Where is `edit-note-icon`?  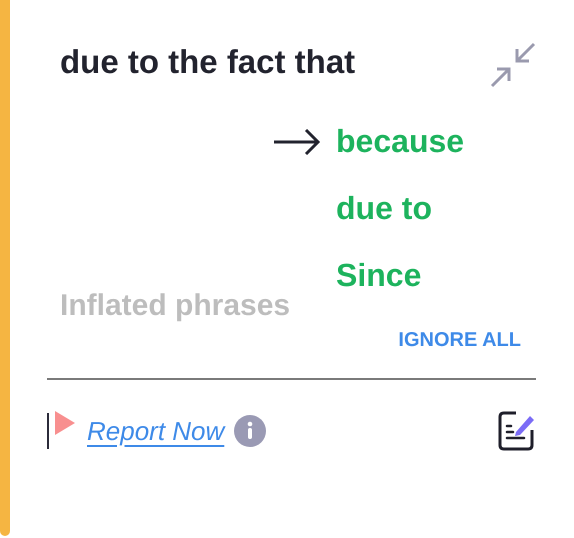 edit-note-icon is located at coordinates (517, 431).